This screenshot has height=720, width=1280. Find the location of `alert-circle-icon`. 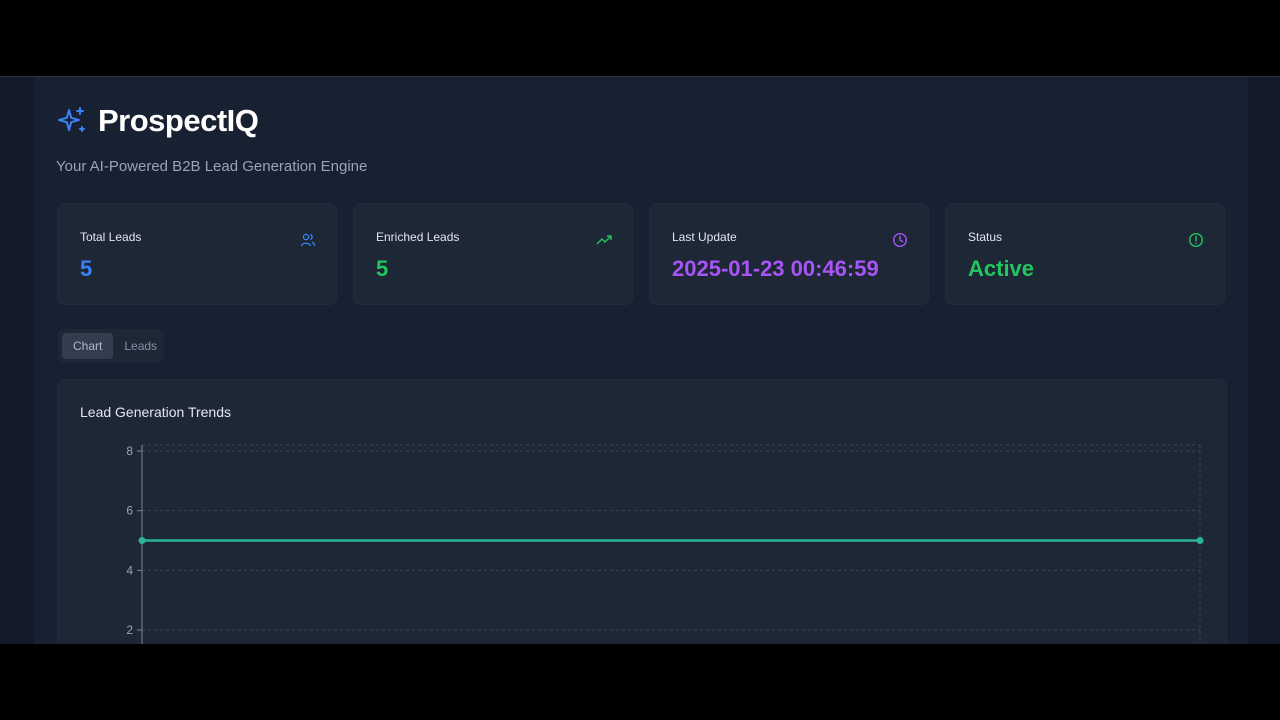

alert-circle-icon is located at coordinates (1196, 240).